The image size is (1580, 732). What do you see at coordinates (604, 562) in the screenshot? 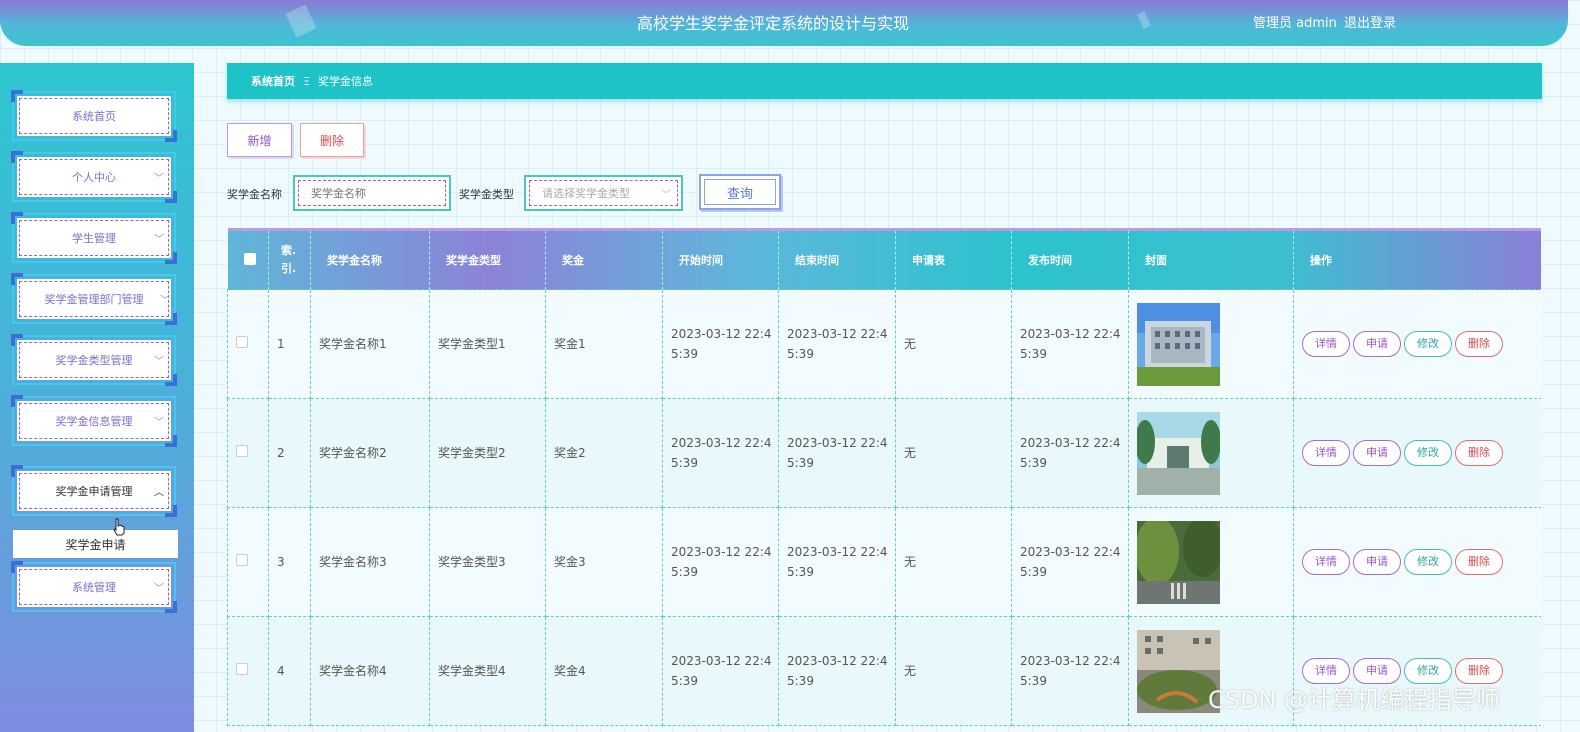
I see `row-bonus: 奖金3` at bounding box center [604, 562].